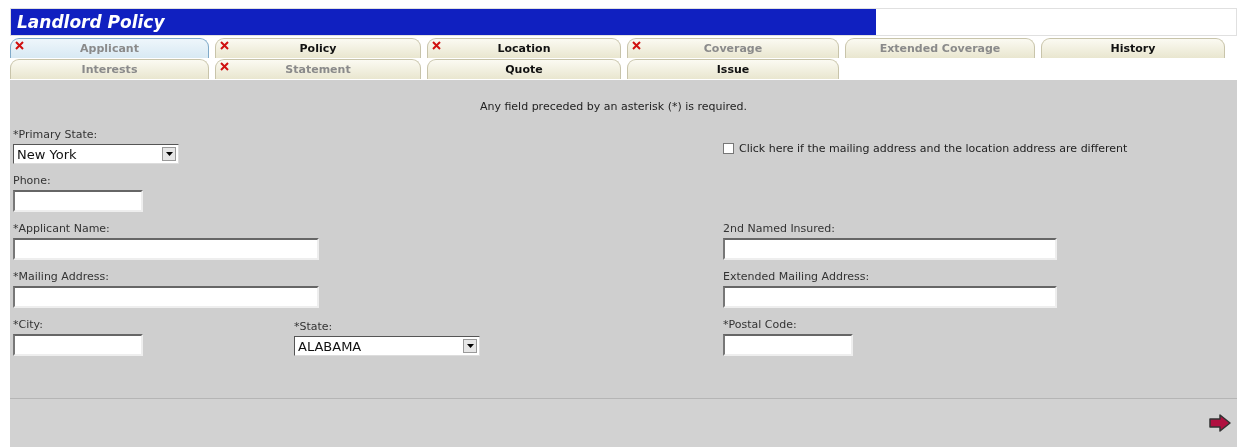 This screenshot has height=447, width=1247. What do you see at coordinates (524, 48) in the screenshot?
I see `tab: Location` at bounding box center [524, 48].